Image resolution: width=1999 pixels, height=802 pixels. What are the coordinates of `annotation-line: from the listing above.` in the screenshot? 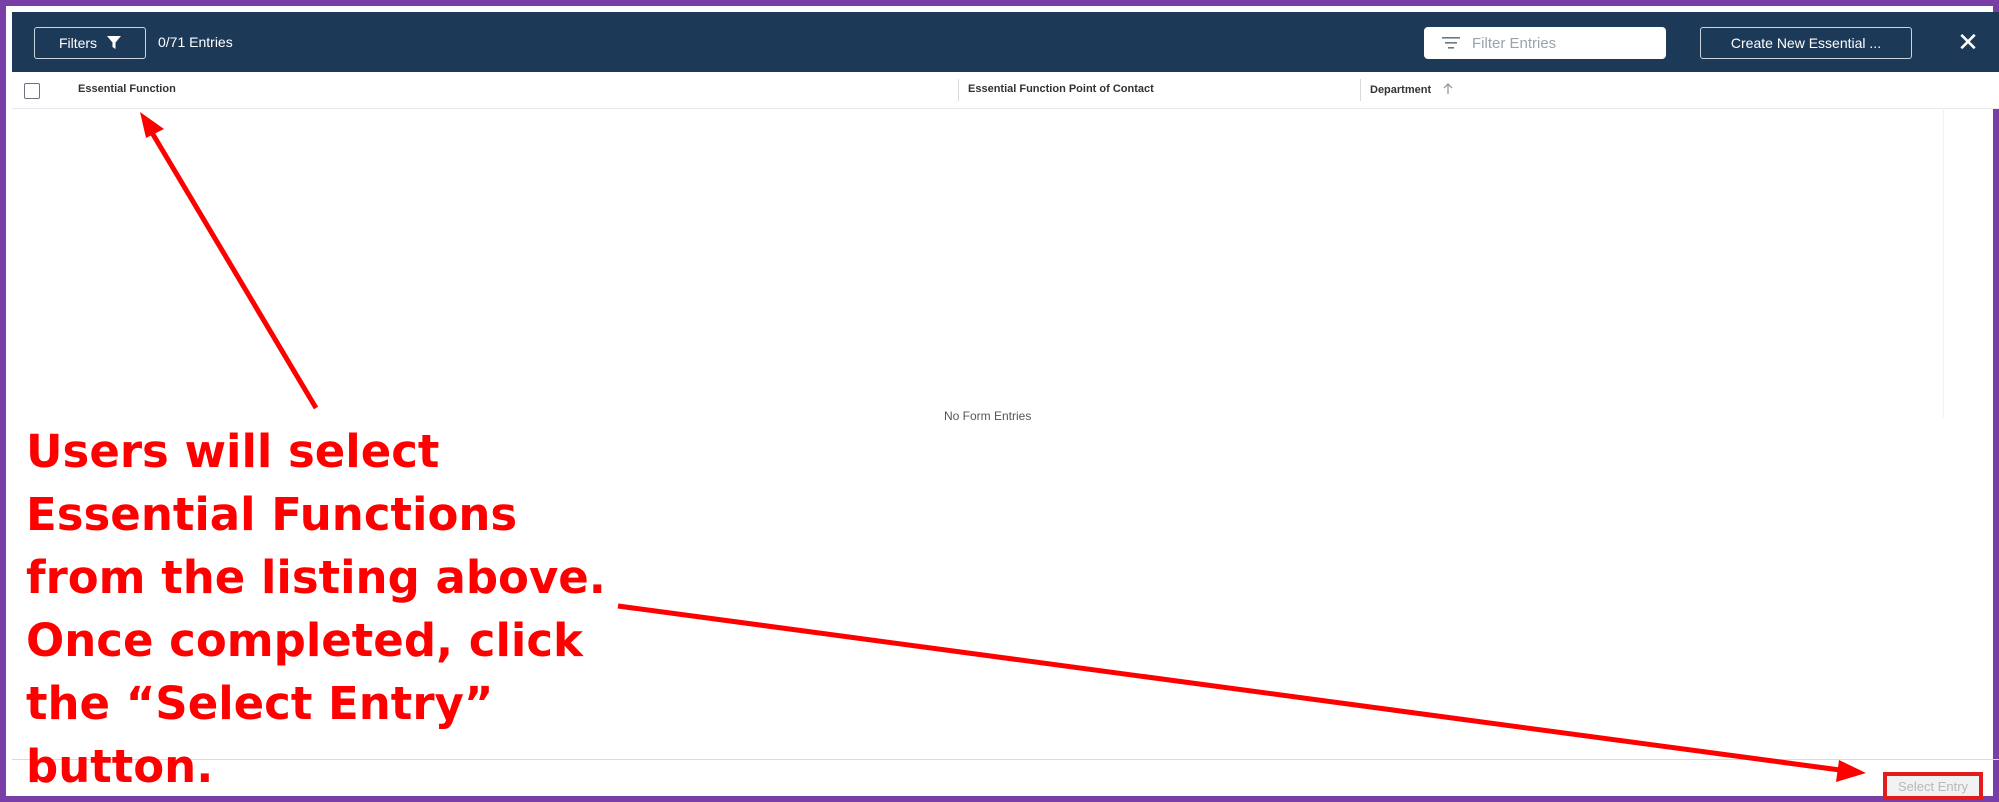 It's located at (316, 577).